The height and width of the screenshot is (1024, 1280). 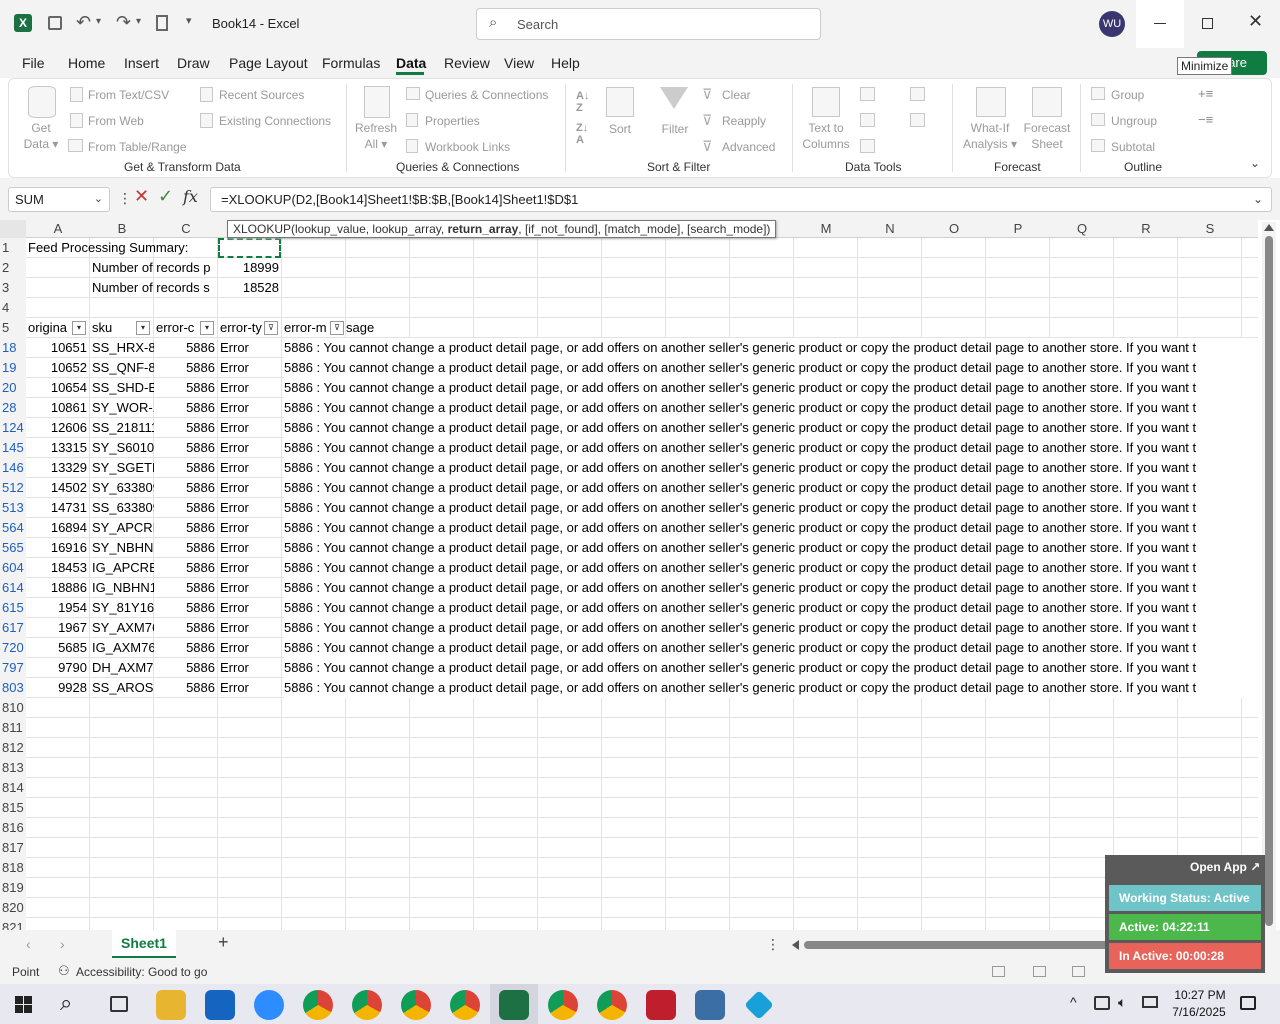 What do you see at coordinates (141, 972) in the screenshot?
I see `accessibility-status: Accessibility: Good to go` at bounding box center [141, 972].